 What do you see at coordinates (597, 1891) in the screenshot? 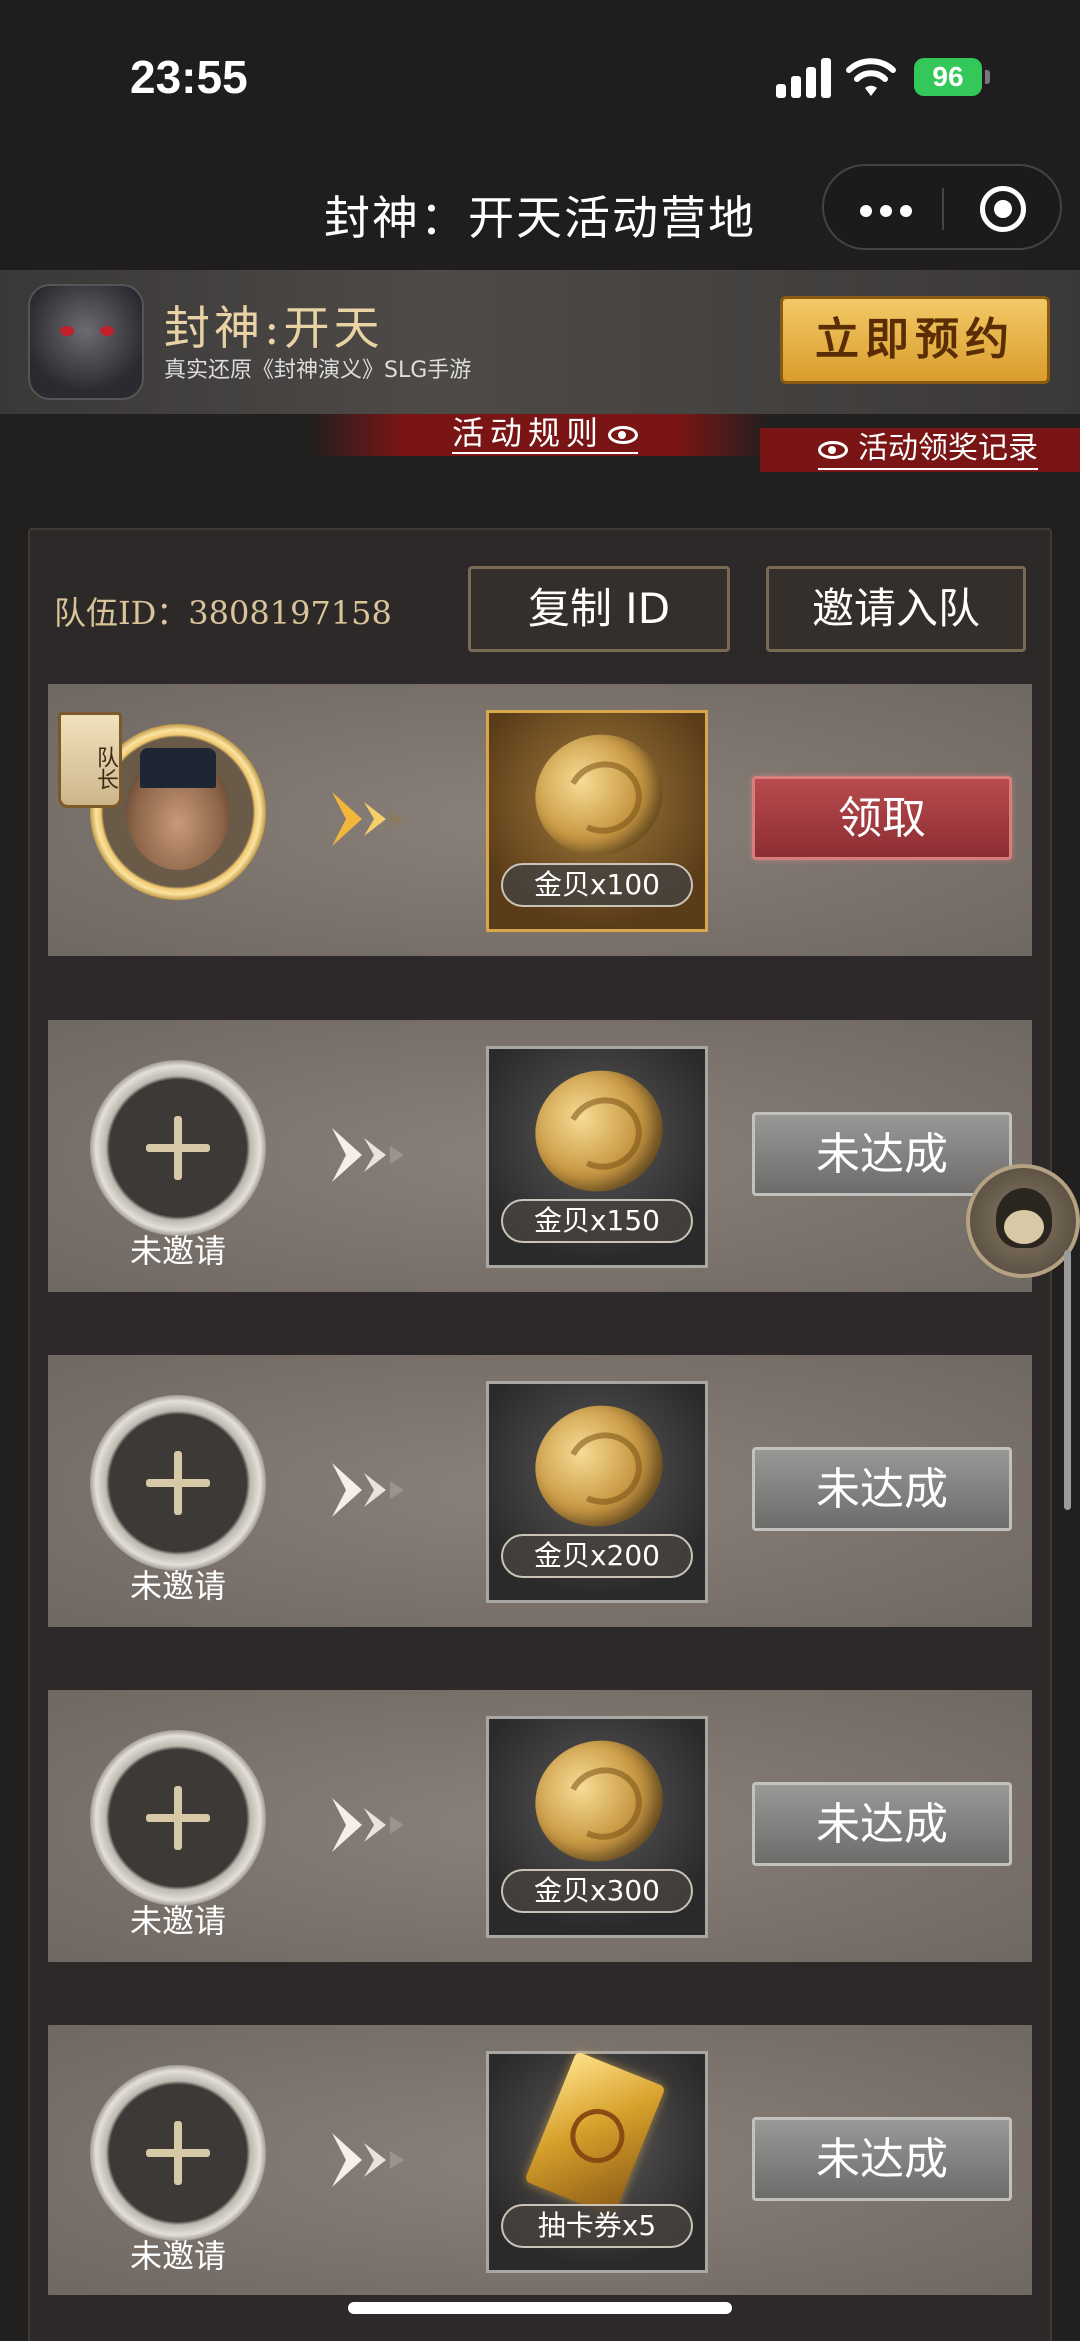
I see `reward-label: 金贝x300` at bounding box center [597, 1891].